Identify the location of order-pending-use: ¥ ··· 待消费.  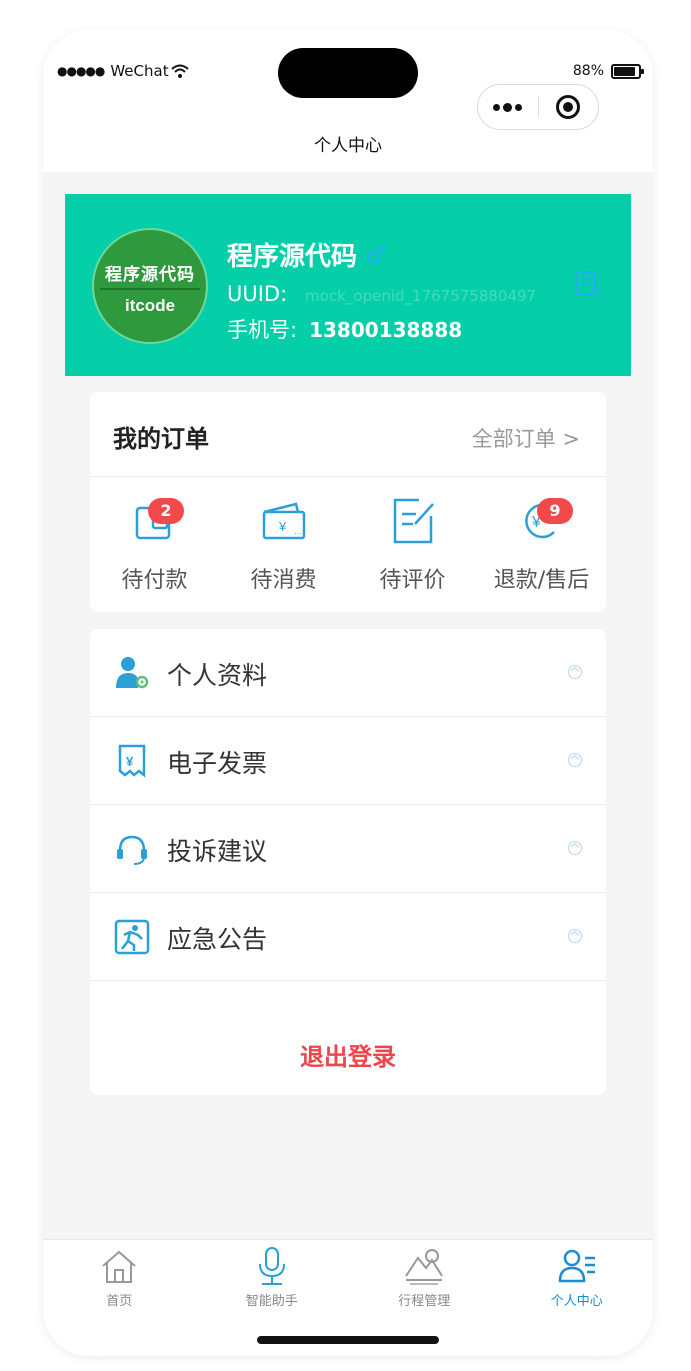
(283, 545).